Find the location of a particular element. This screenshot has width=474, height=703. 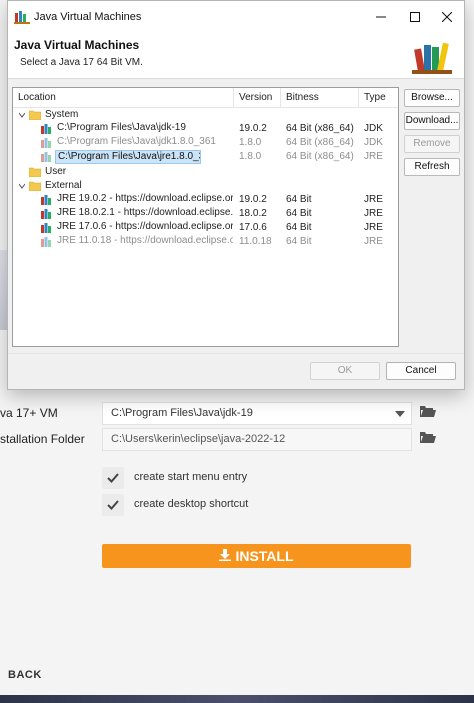

group-label: External is located at coordinates (63, 185).